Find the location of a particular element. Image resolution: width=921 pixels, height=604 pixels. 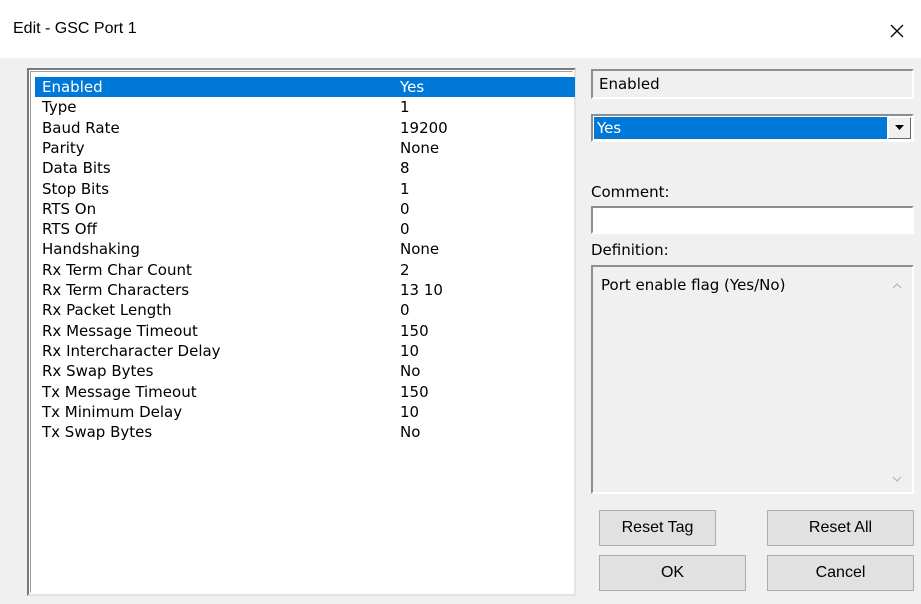

list-item: Tx Minimum Delay 10 is located at coordinates (305, 412).